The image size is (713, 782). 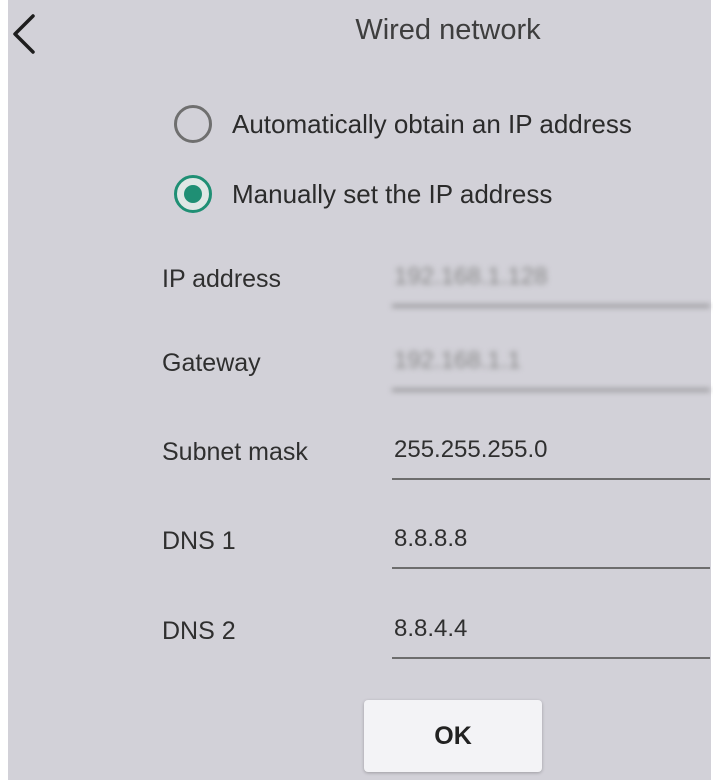 What do you see at coordinates (359, 638) in the screenshot?
I see `dns2-row: DNS 2` at bounding box center [359, 638].